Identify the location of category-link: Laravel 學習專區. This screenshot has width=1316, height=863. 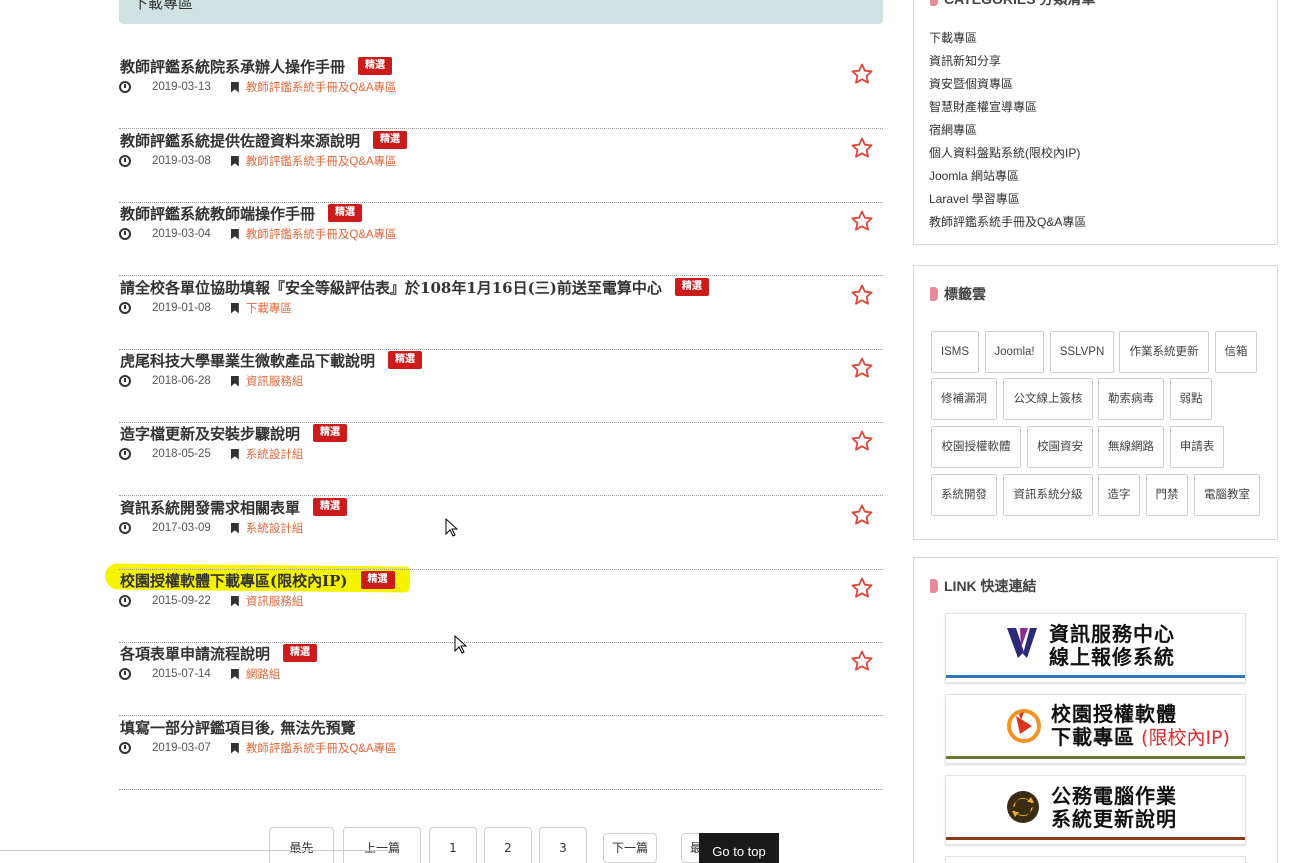
(1007, 201).